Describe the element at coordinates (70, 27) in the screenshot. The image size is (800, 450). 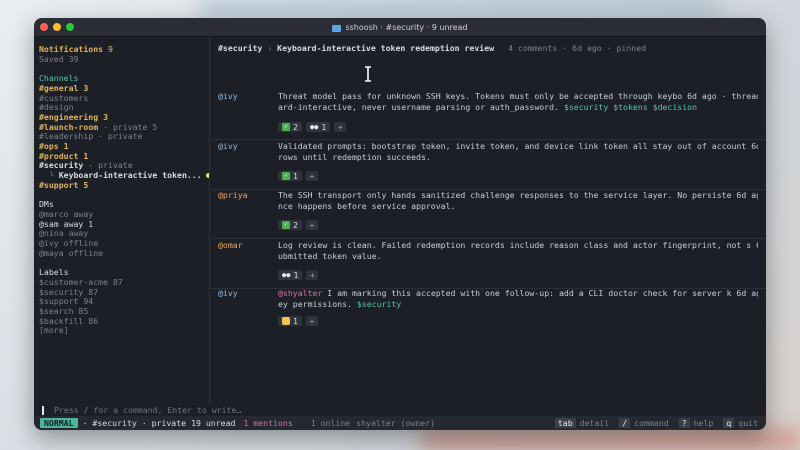
I see `zoom-window-button` at that location.